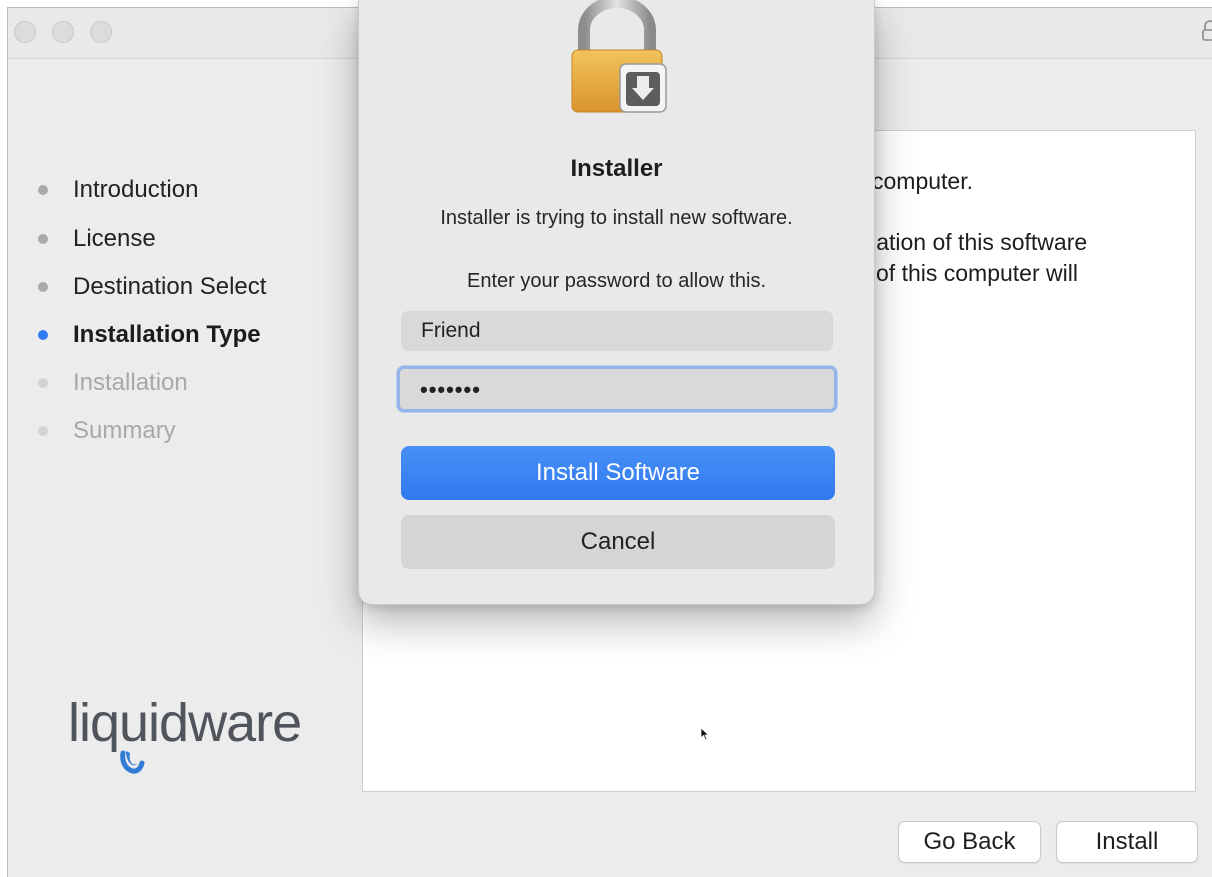  I want to click on content-line: computer., so click(922, 181).